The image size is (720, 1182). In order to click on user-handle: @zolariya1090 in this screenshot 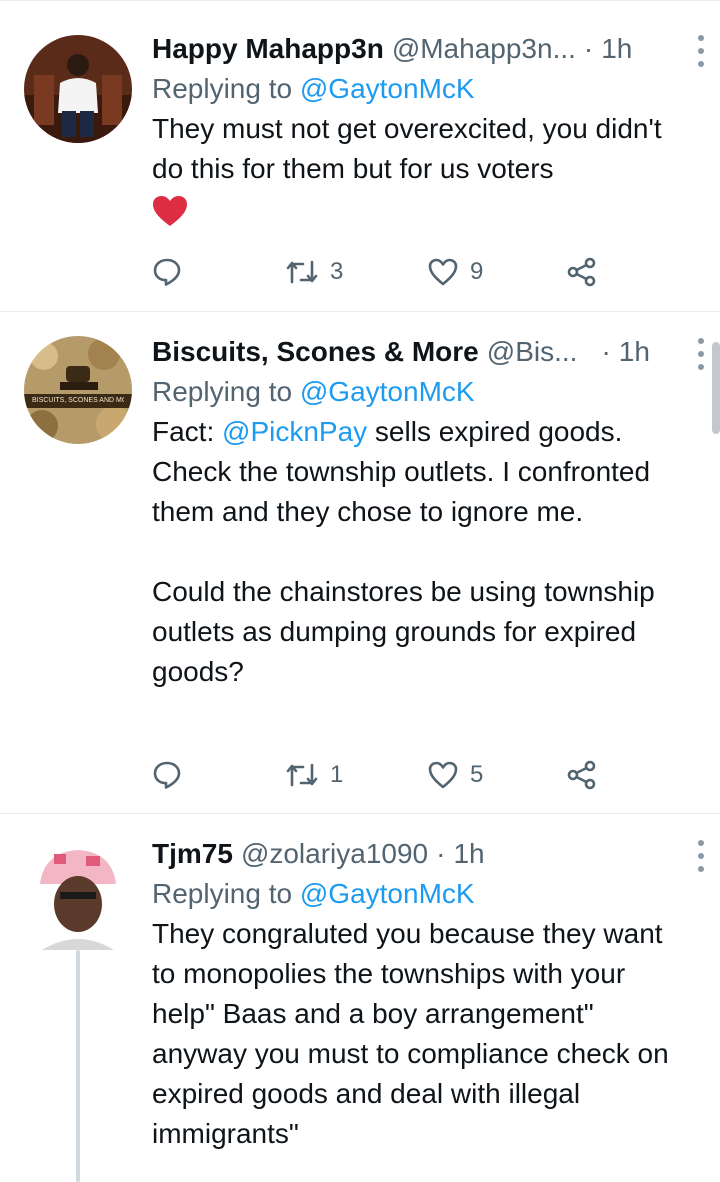, I will do `click(334, 854)`.